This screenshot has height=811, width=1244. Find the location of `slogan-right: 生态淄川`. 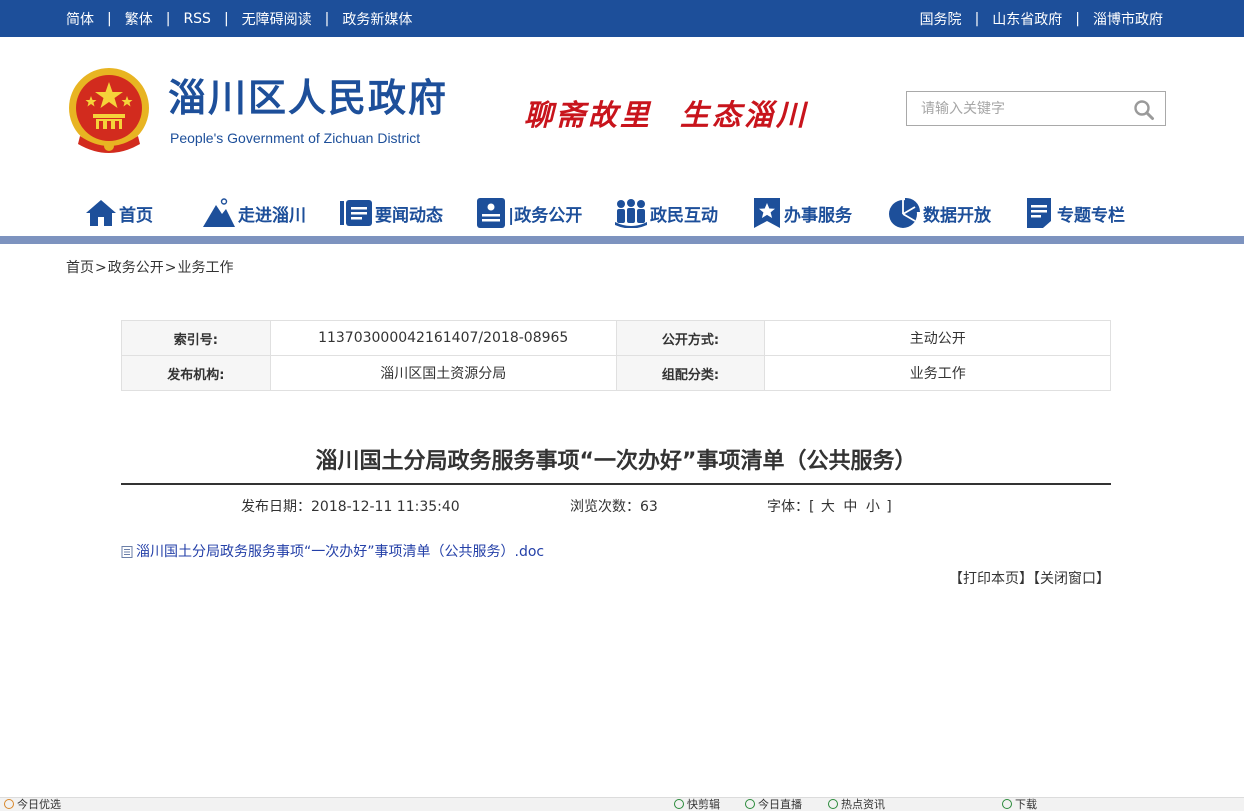

slogan-right: 生态淄川 is located at coordinates (744, 115).